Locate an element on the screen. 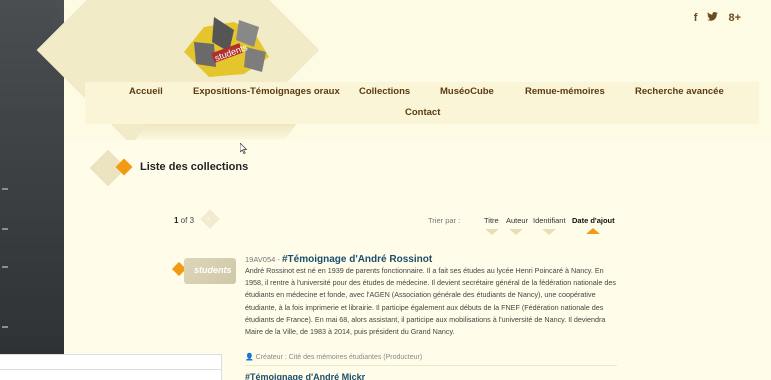 The height and width of the screenshot is (380, 771). chevron-right-icon: › is located at coordinates (208, 218).